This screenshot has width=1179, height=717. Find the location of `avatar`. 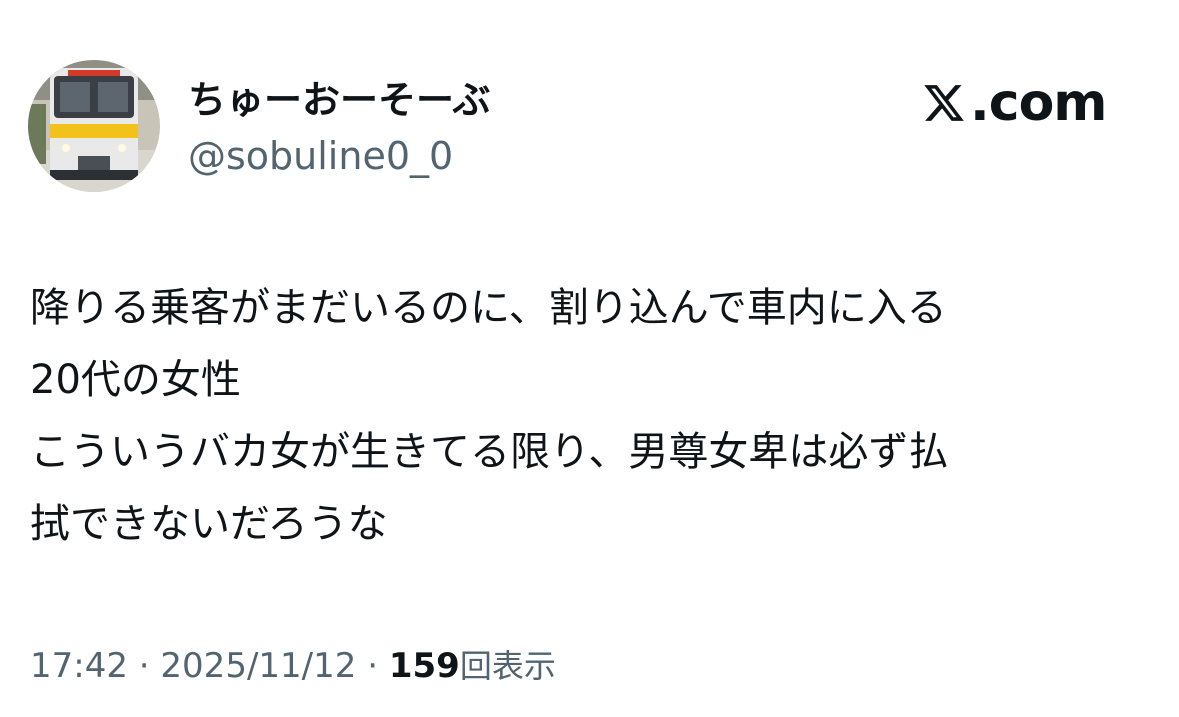

avatar is located at coordinates (94, 126).